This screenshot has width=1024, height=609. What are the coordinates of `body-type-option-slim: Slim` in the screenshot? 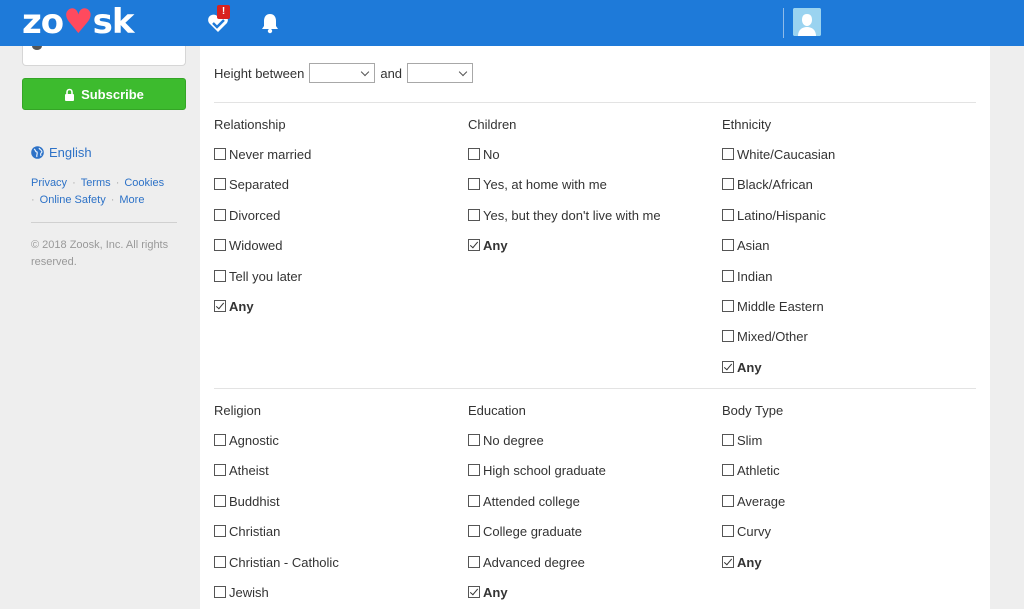 It's located at (742, 440).